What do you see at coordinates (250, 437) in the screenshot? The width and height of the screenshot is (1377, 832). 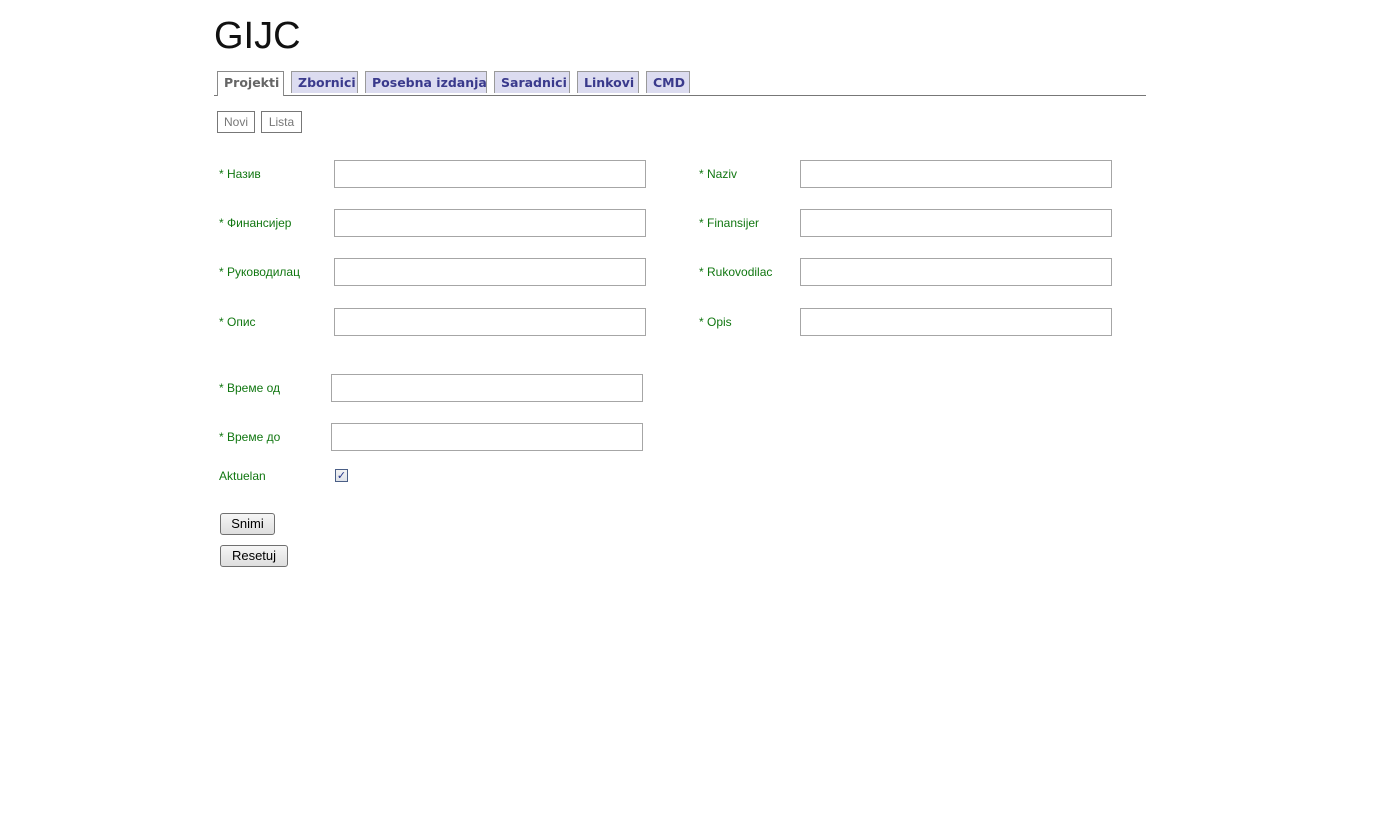 I see `vreme-do-label: * Време до` at bounding box center [250, 437].